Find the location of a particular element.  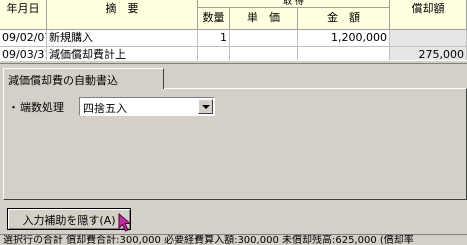

cell-date: 09/02/07 is located at coordinates (23, 38).